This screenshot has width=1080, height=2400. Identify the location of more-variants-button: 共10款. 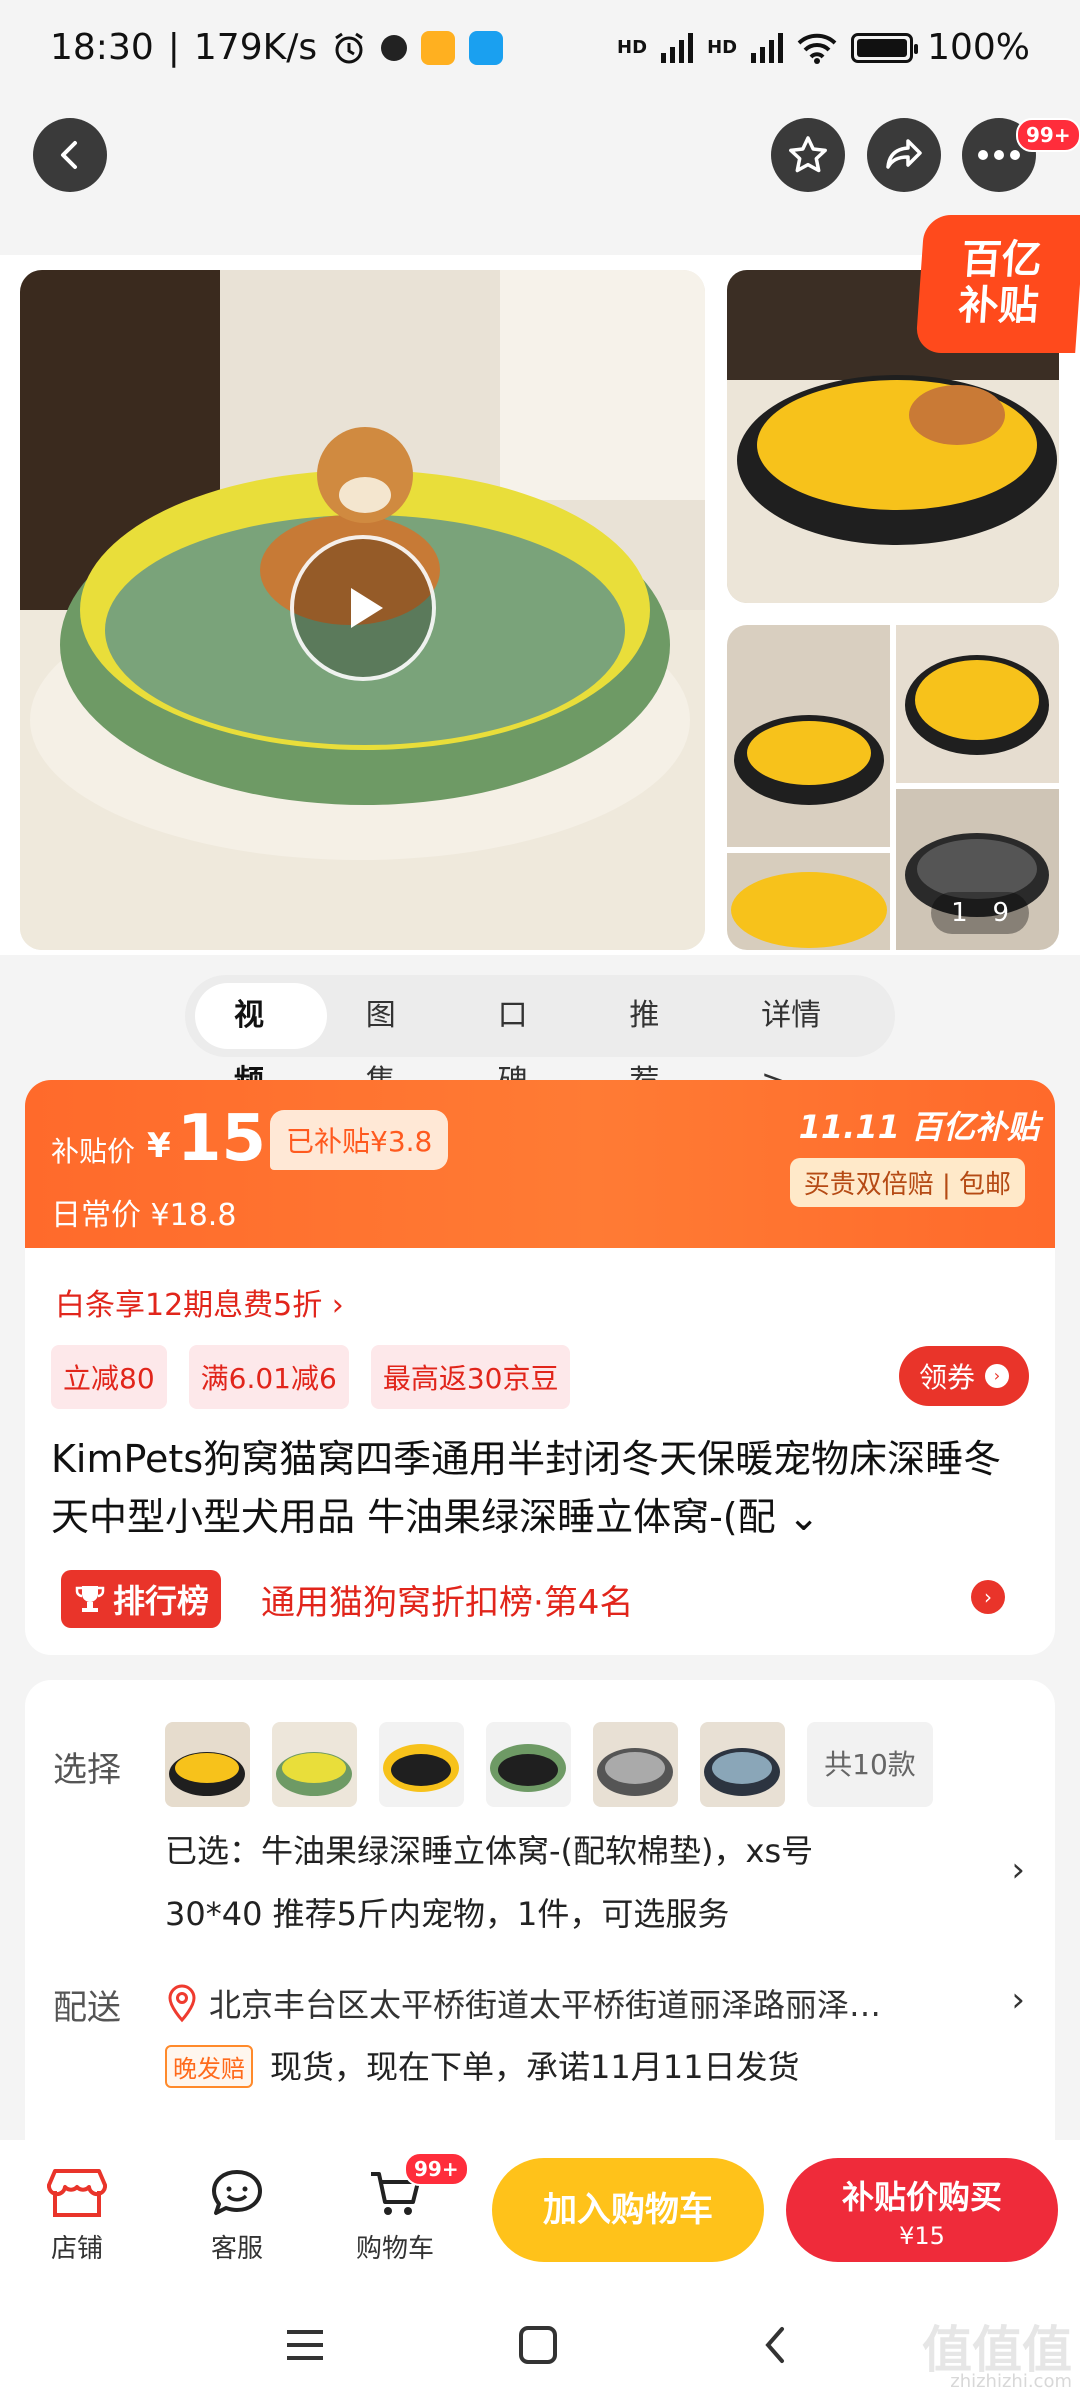
(870, 1764).